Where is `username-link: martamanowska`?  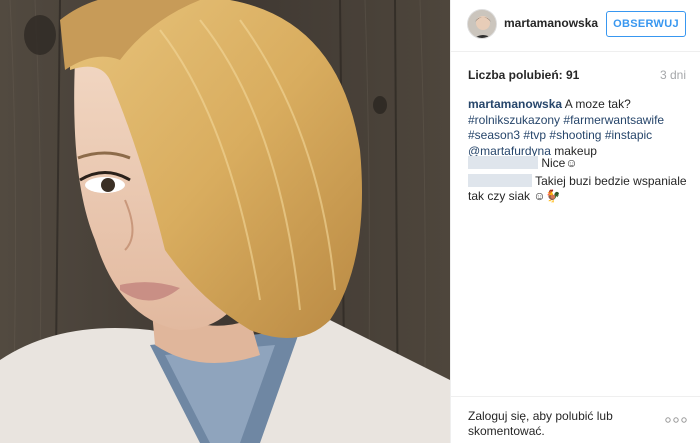
username-link: martamanowska is located at coordinates (551, 23).